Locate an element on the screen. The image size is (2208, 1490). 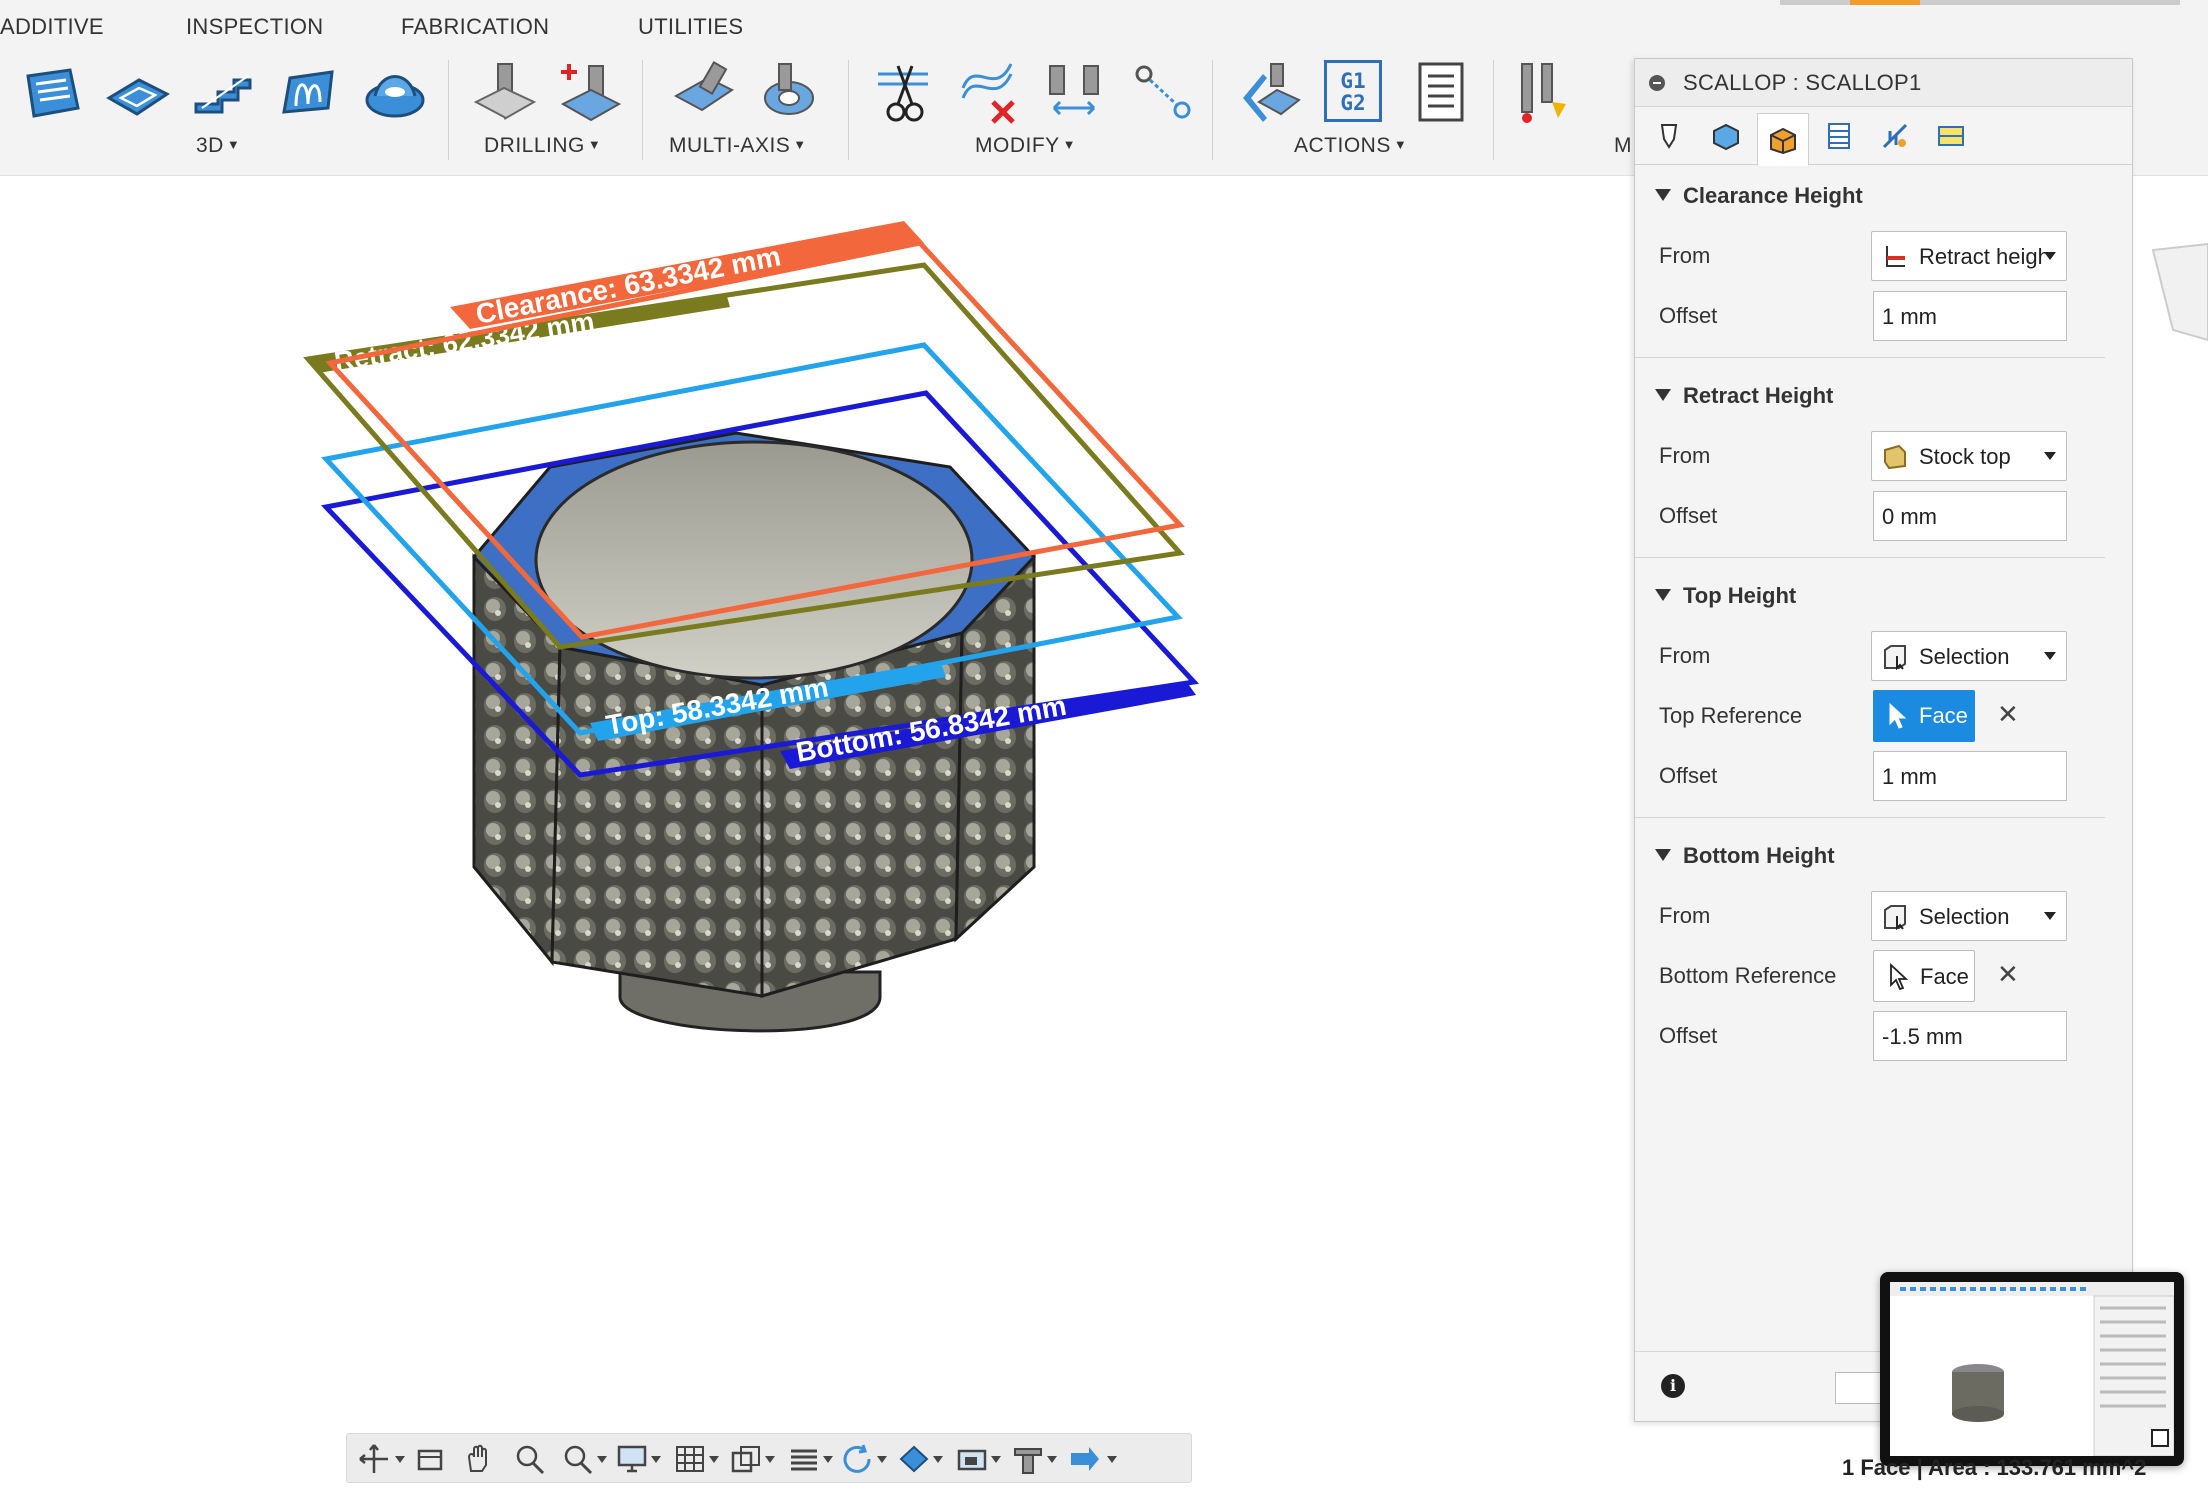
section-bottom-height: Bottom Height is located at coordinates (1745, 856).